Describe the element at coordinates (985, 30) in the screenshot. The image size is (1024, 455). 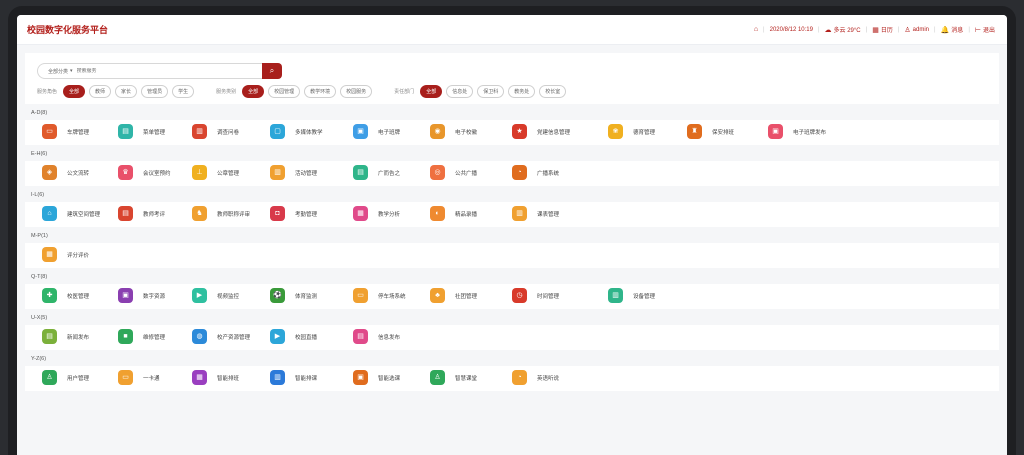
I see `topbar-item-6: ⊢ 退出` at that location.